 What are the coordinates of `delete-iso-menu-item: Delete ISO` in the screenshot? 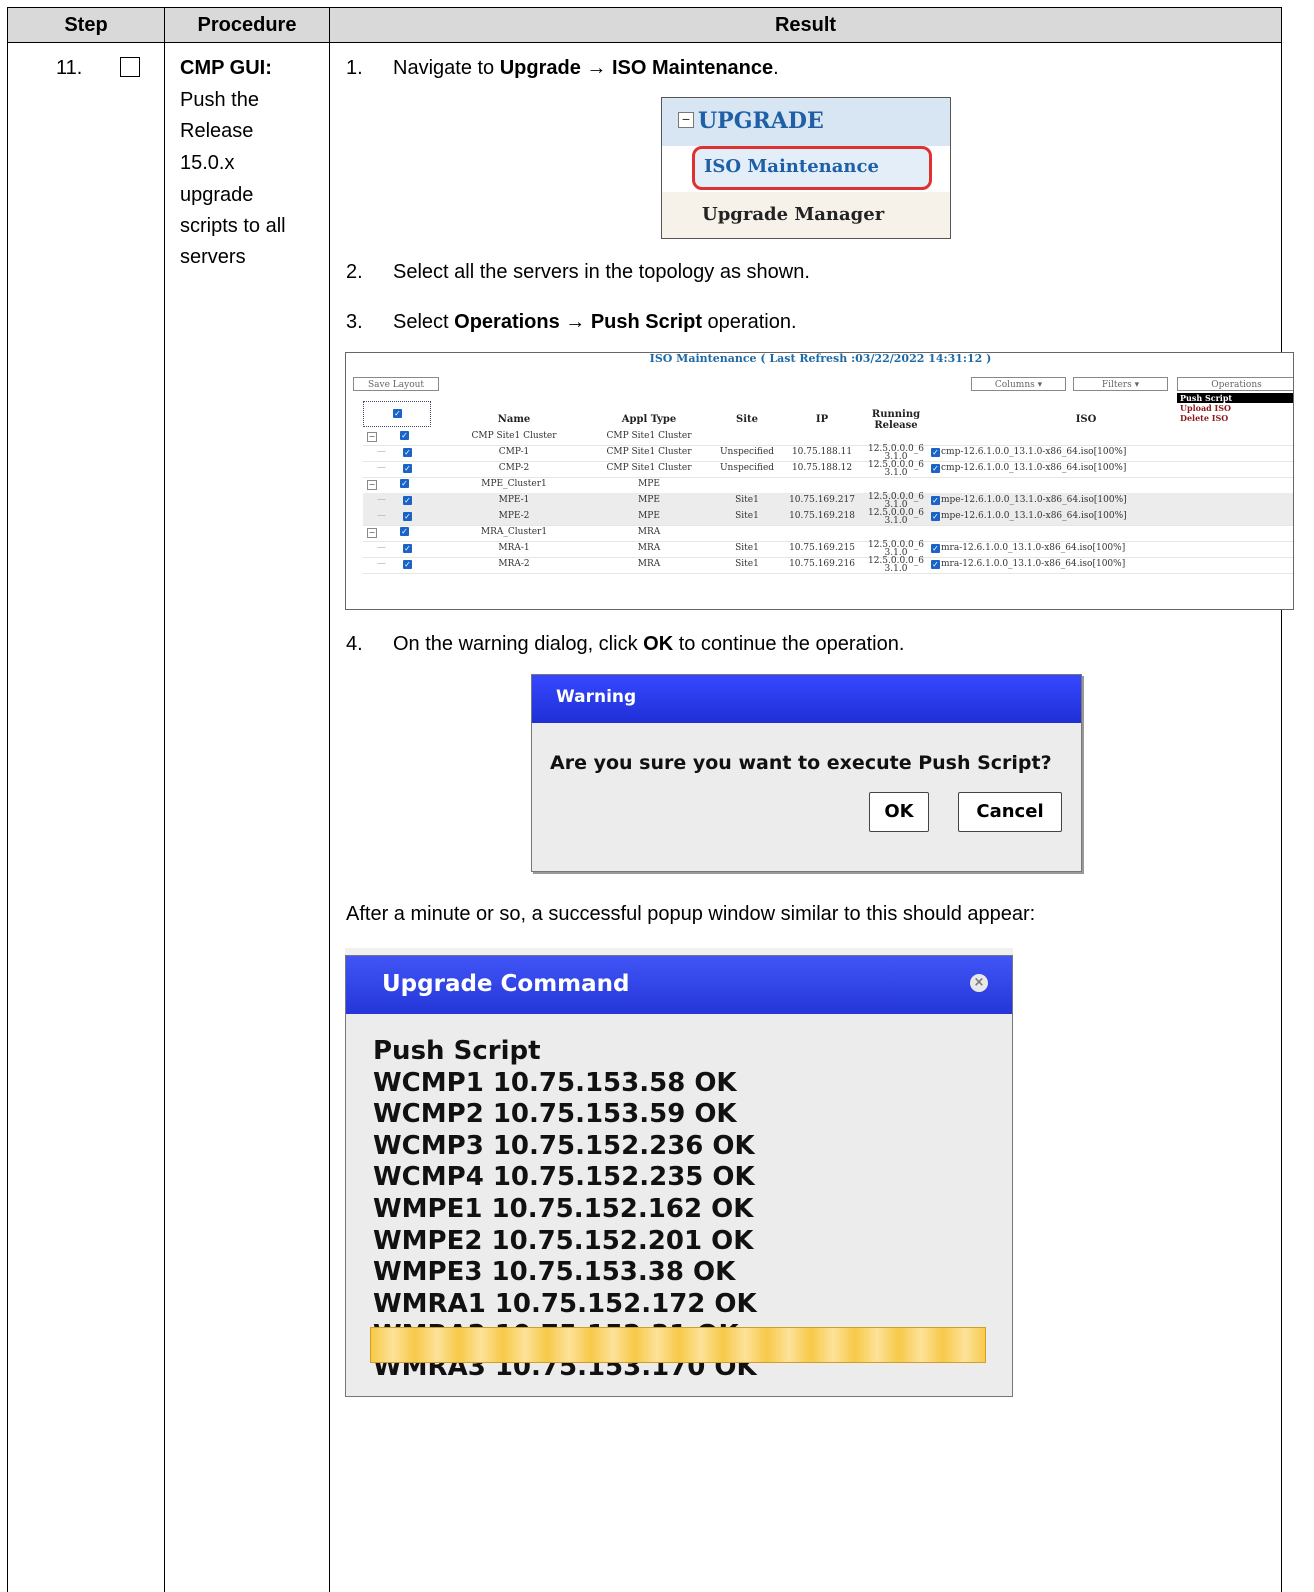 It's located at (1235, 418).